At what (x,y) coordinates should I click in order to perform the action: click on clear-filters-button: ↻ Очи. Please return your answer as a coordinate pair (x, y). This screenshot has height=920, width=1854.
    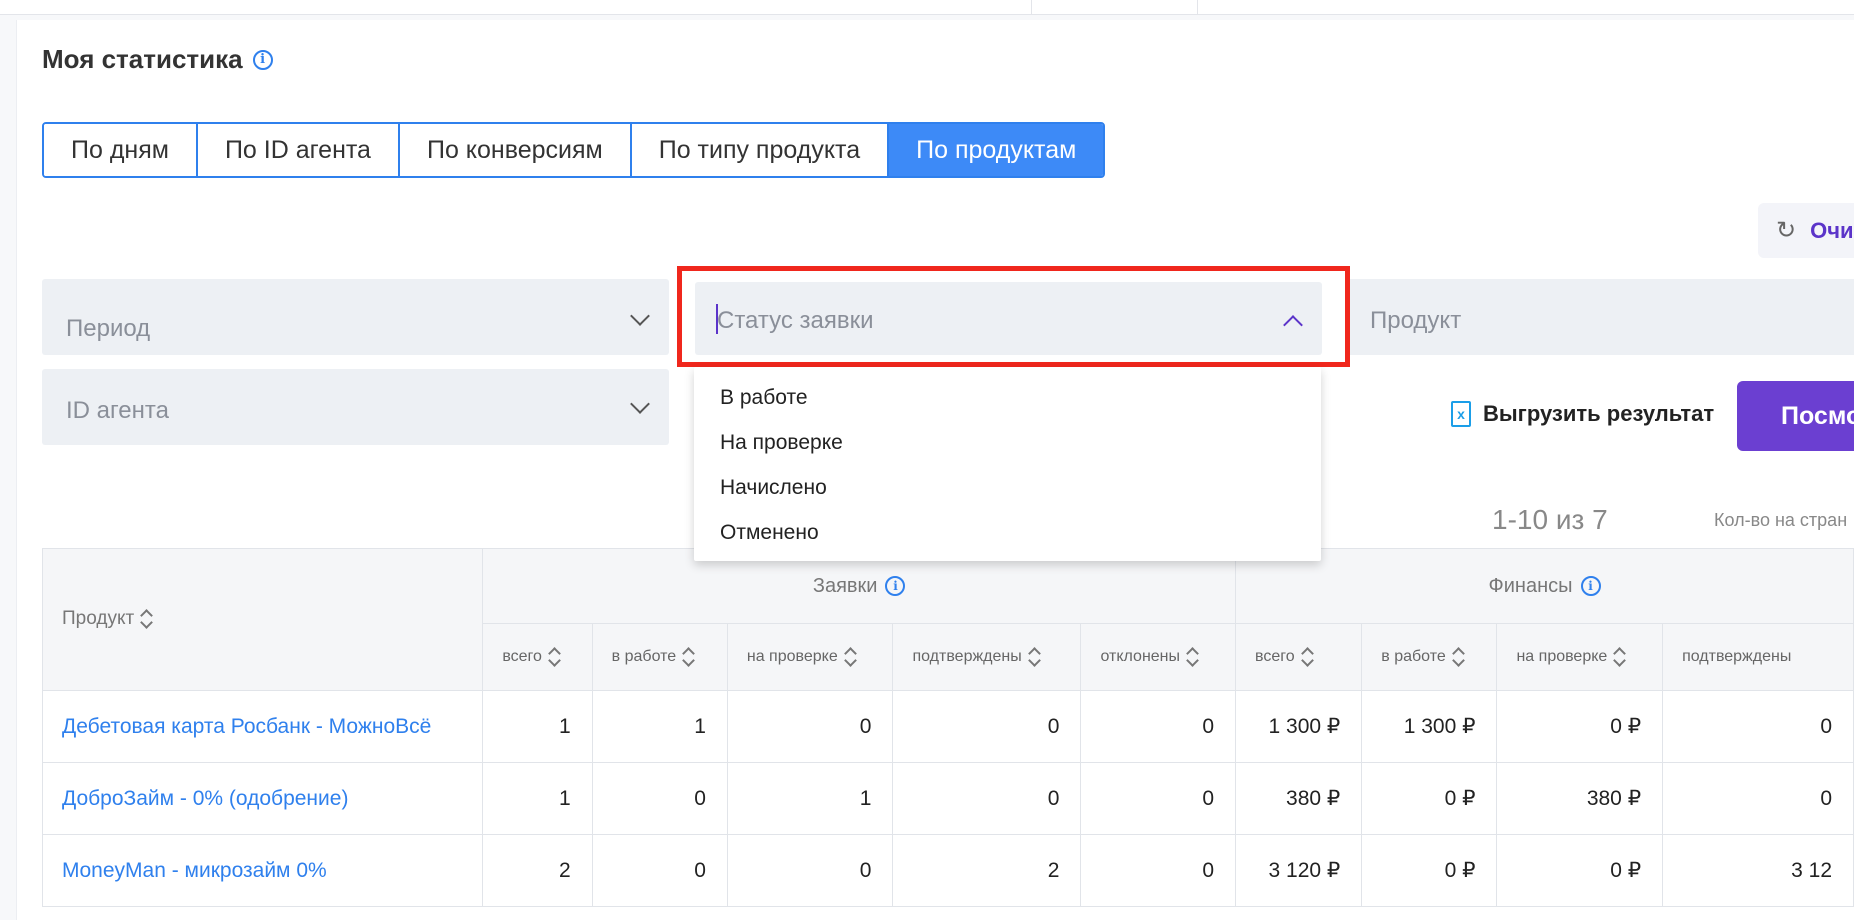
    Looking at the image, I should click on (1806, 230).